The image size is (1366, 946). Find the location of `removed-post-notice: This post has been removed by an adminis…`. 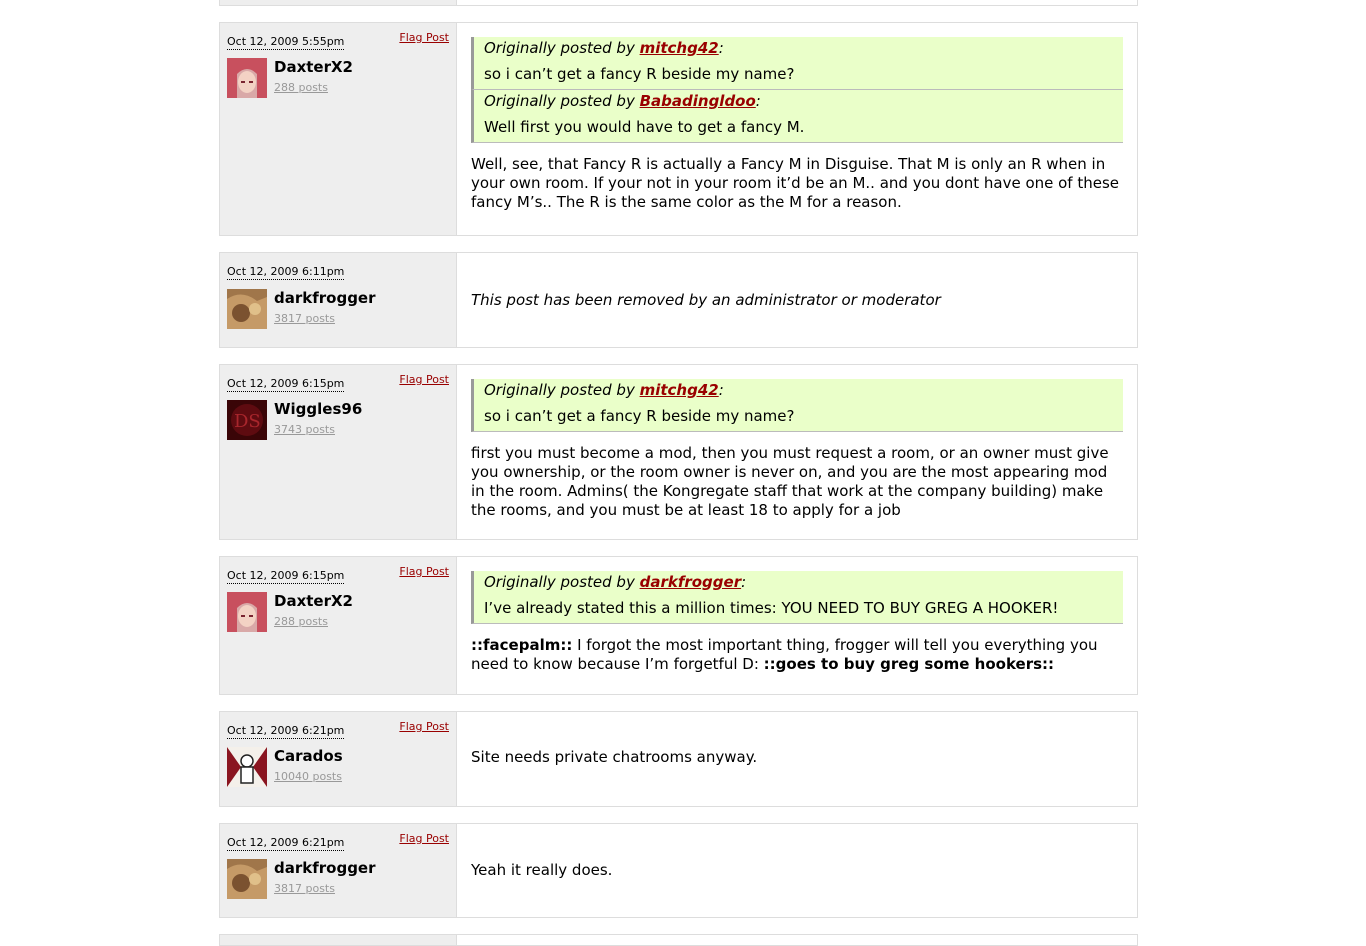

removed-post-notice: This post has been removed by an adminis… is located at coordinates (706, 300).